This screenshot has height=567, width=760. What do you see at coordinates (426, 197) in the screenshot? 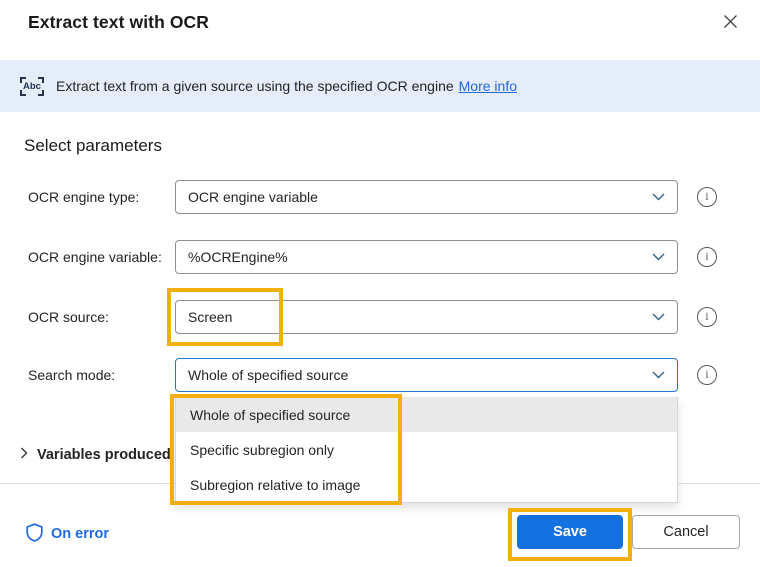
I see `ocr-engine-type-dropdown: OCR engine variable` at bounding box center [426, 197].